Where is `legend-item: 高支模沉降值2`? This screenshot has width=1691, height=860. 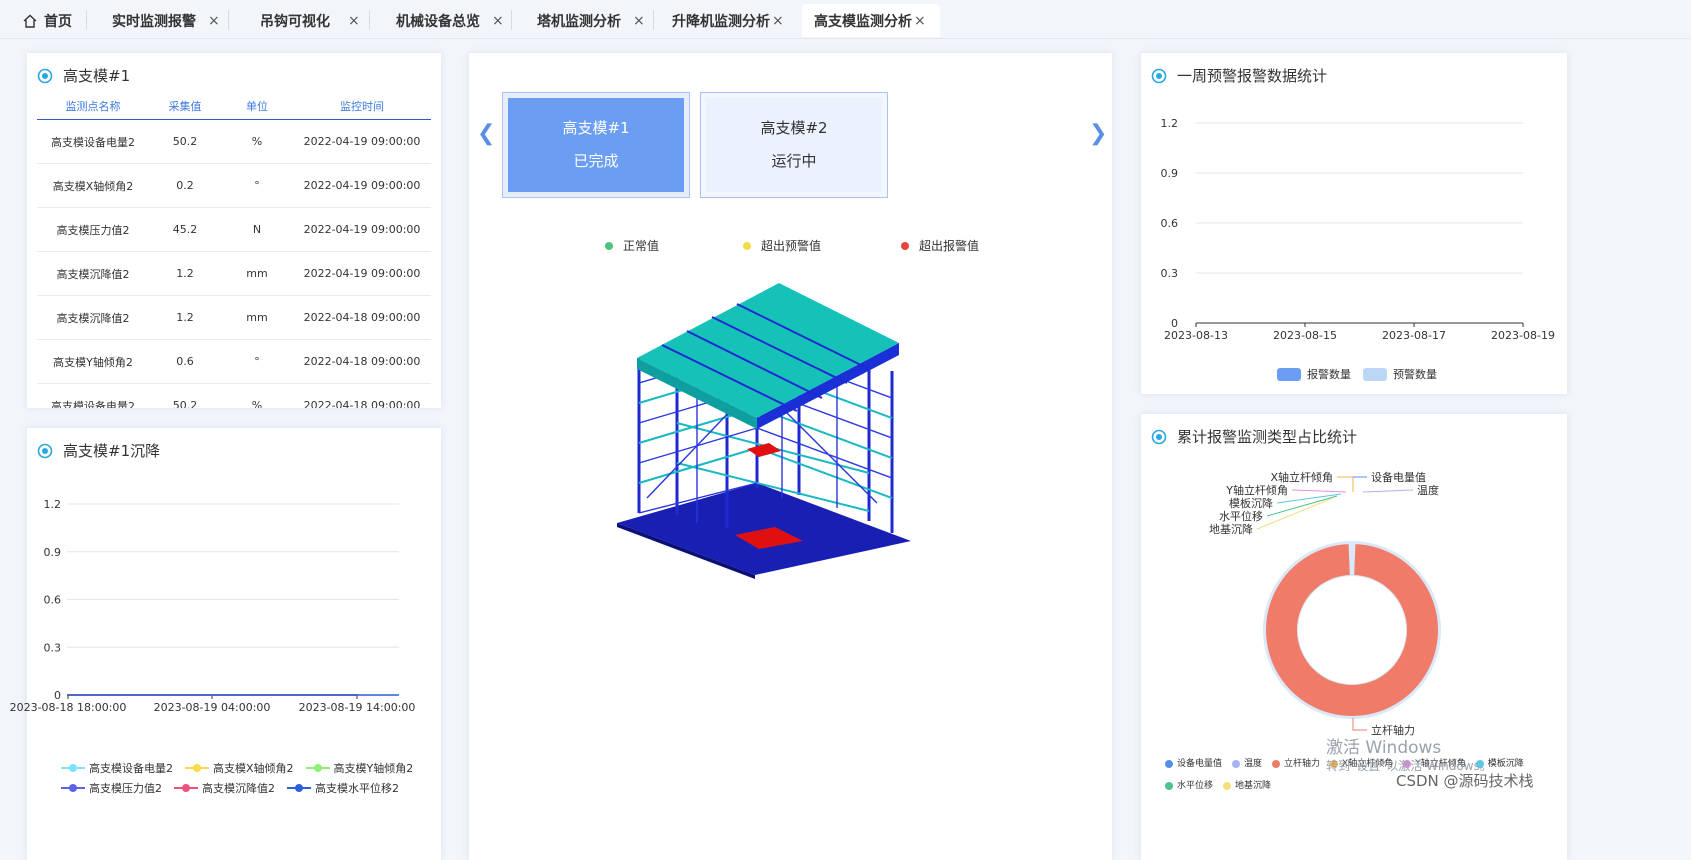
legend-item: 高支模沉降值2 is located at coordinates (224, 788).